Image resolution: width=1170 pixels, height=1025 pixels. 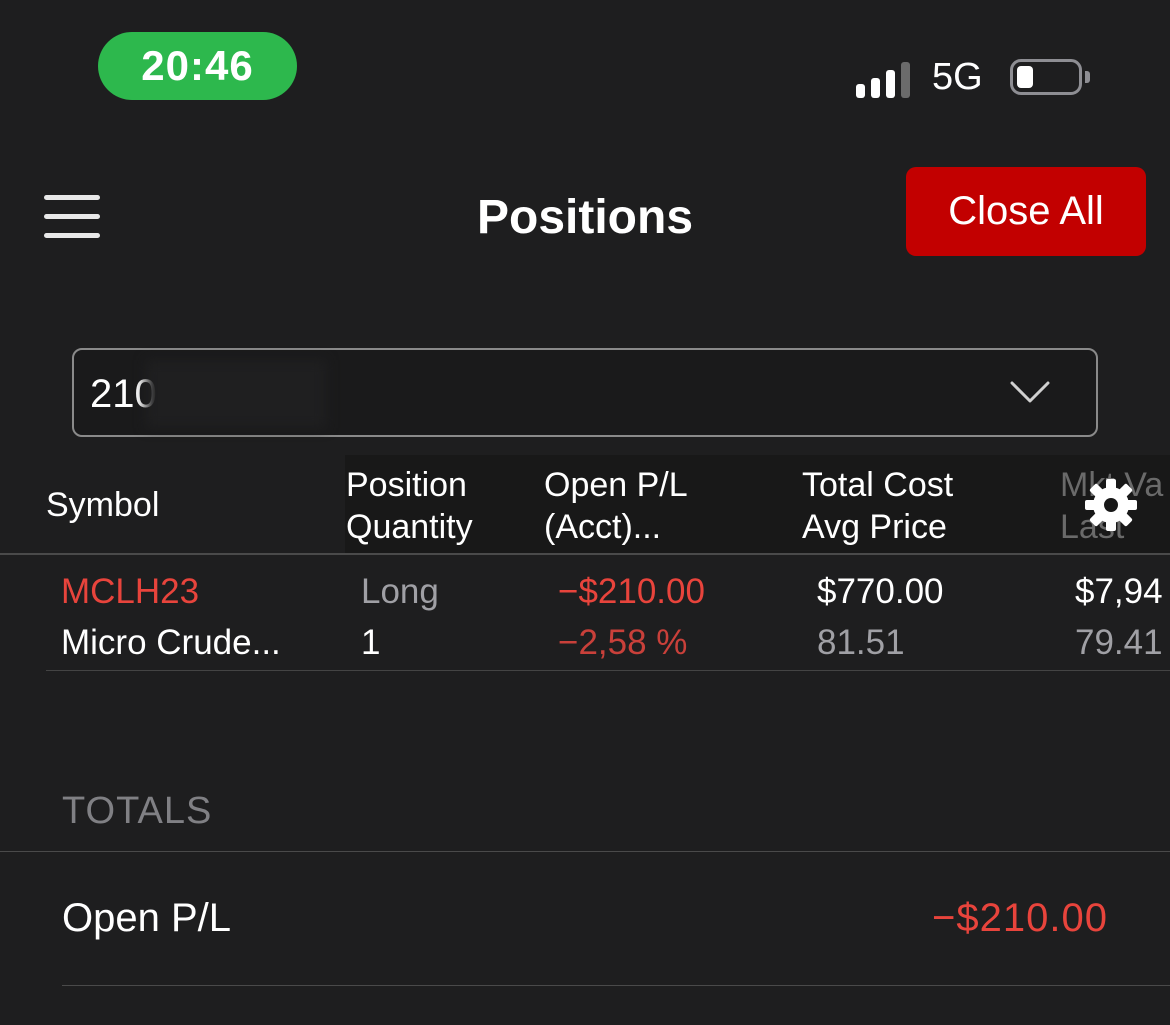 I want to click on account-redaction, so click(x=236, y=394).